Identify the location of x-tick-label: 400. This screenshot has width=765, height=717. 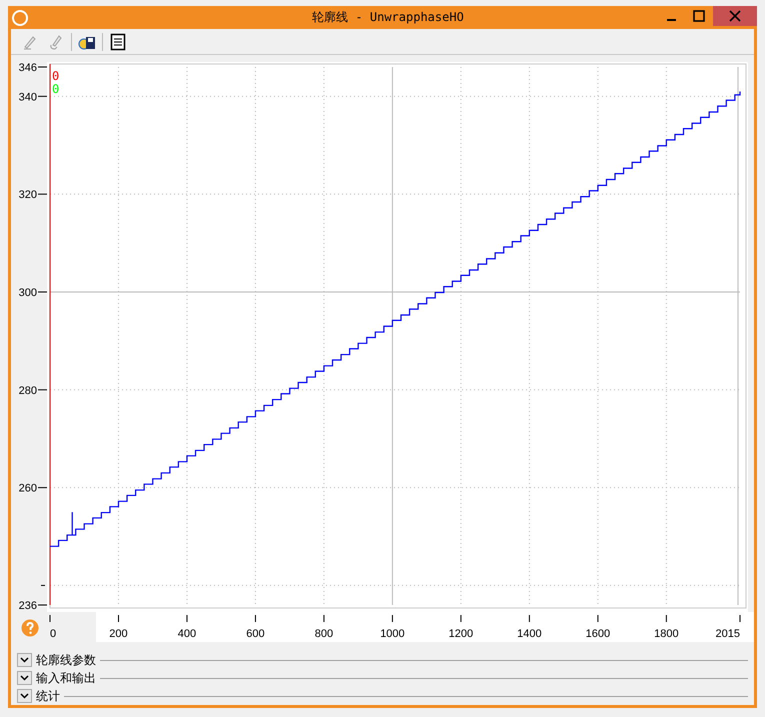
(187, 634).